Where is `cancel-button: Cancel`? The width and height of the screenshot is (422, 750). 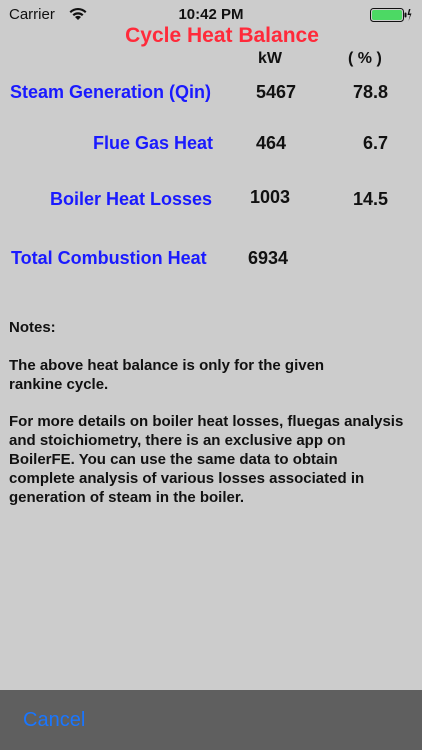
cancel-button: Cancel is located at coordinates (54, 720).